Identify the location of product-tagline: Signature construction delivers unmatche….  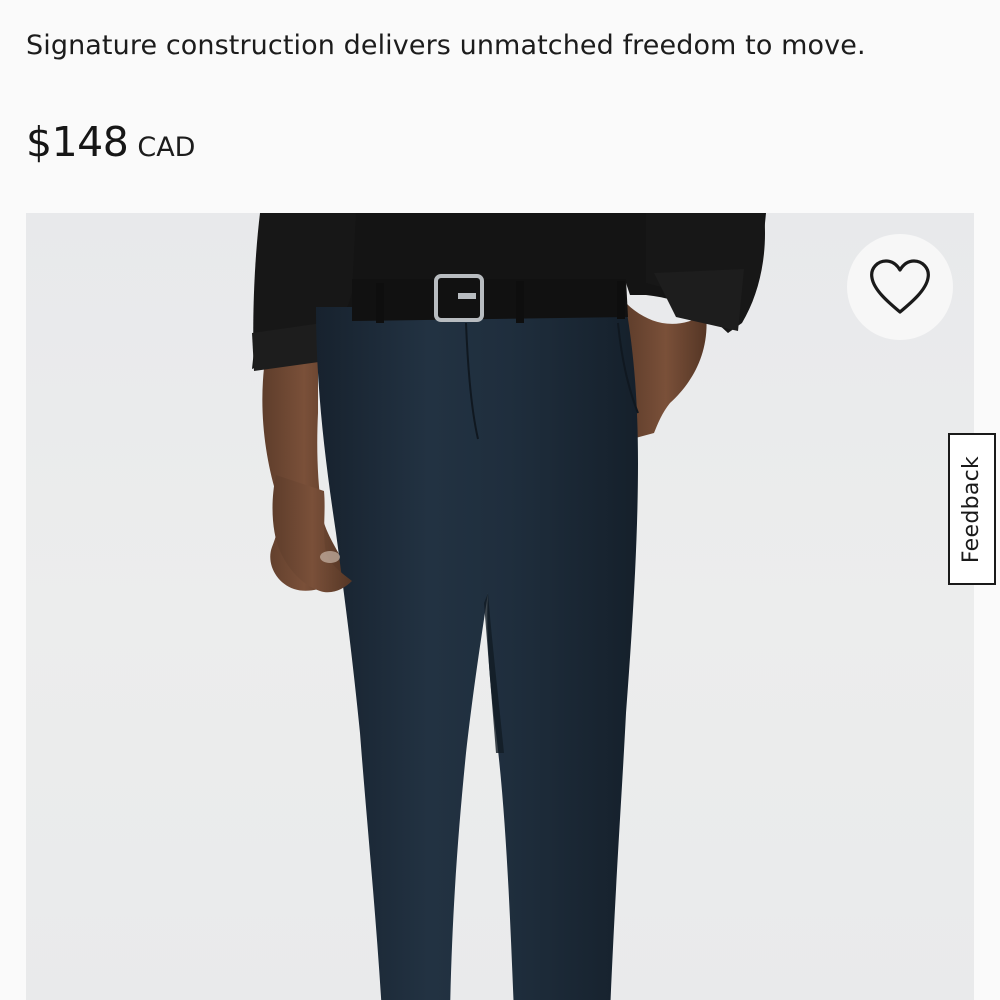
(446, 45).